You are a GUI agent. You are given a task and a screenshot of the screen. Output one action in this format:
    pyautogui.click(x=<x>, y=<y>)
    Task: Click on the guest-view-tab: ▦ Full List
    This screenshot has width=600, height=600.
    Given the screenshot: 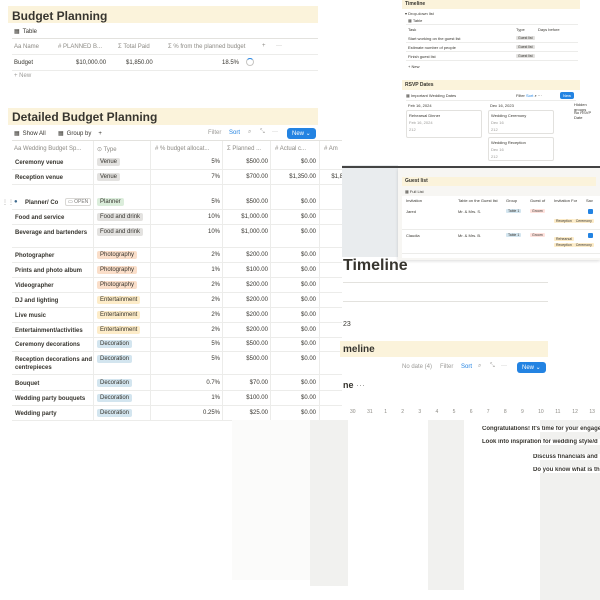 What is the action you would take?
    pyautogui.click(x=414, y=191)
    